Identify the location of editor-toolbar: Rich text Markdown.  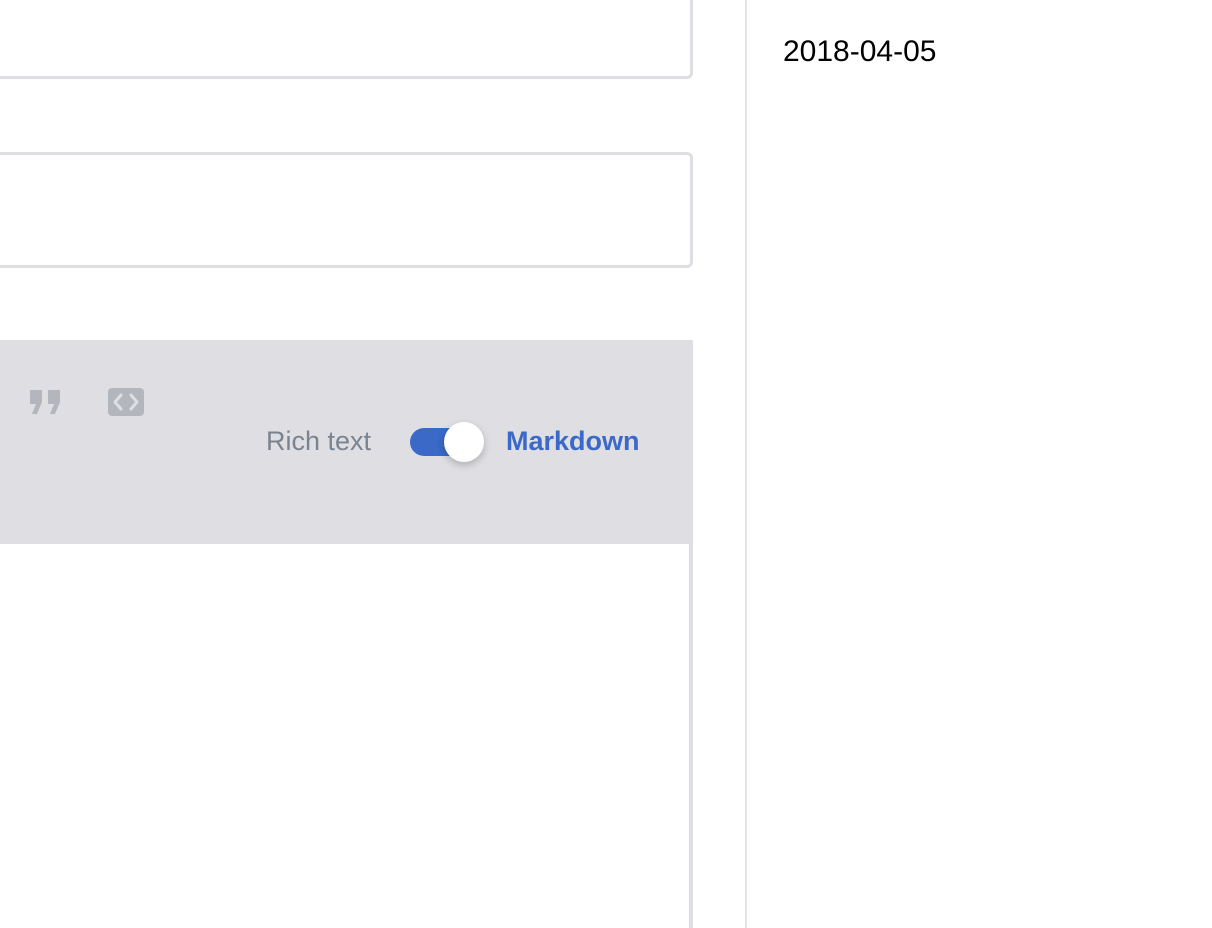
(346, 442).